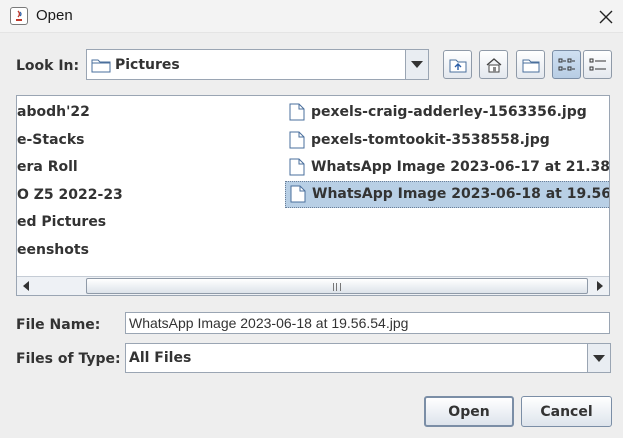  I want to click on new-folder-icon, so click(530, 65).